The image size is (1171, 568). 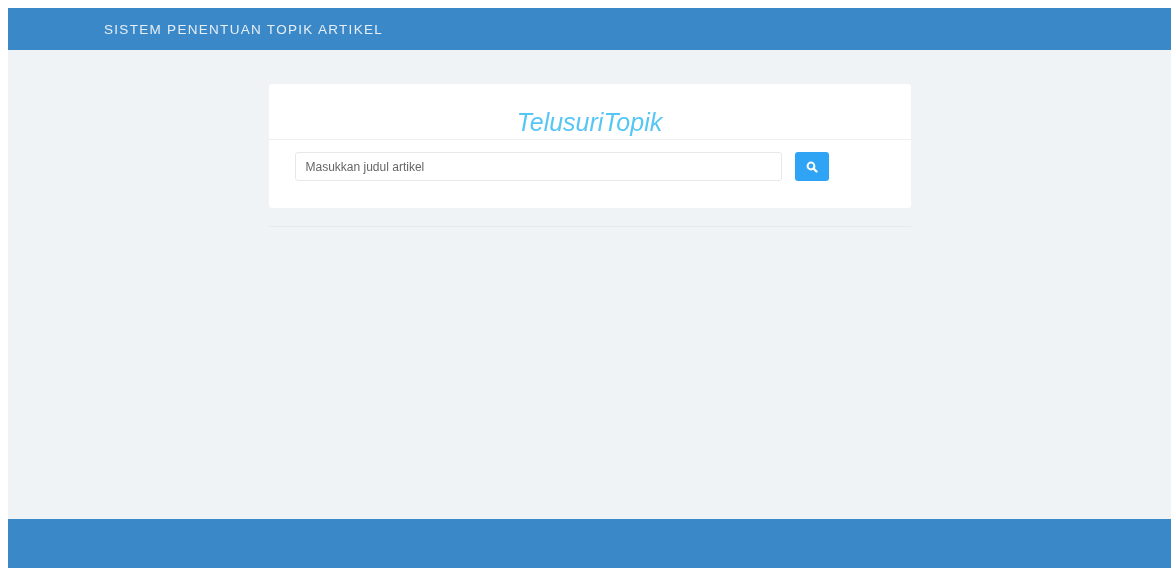 I want to click on app-title: SISTEM PENENTUAN TOPIK ARTIKEL, so click(x=244, y=29).